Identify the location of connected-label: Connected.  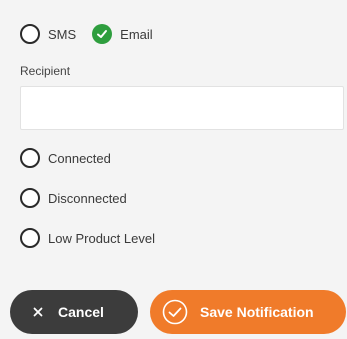
(79, 158).